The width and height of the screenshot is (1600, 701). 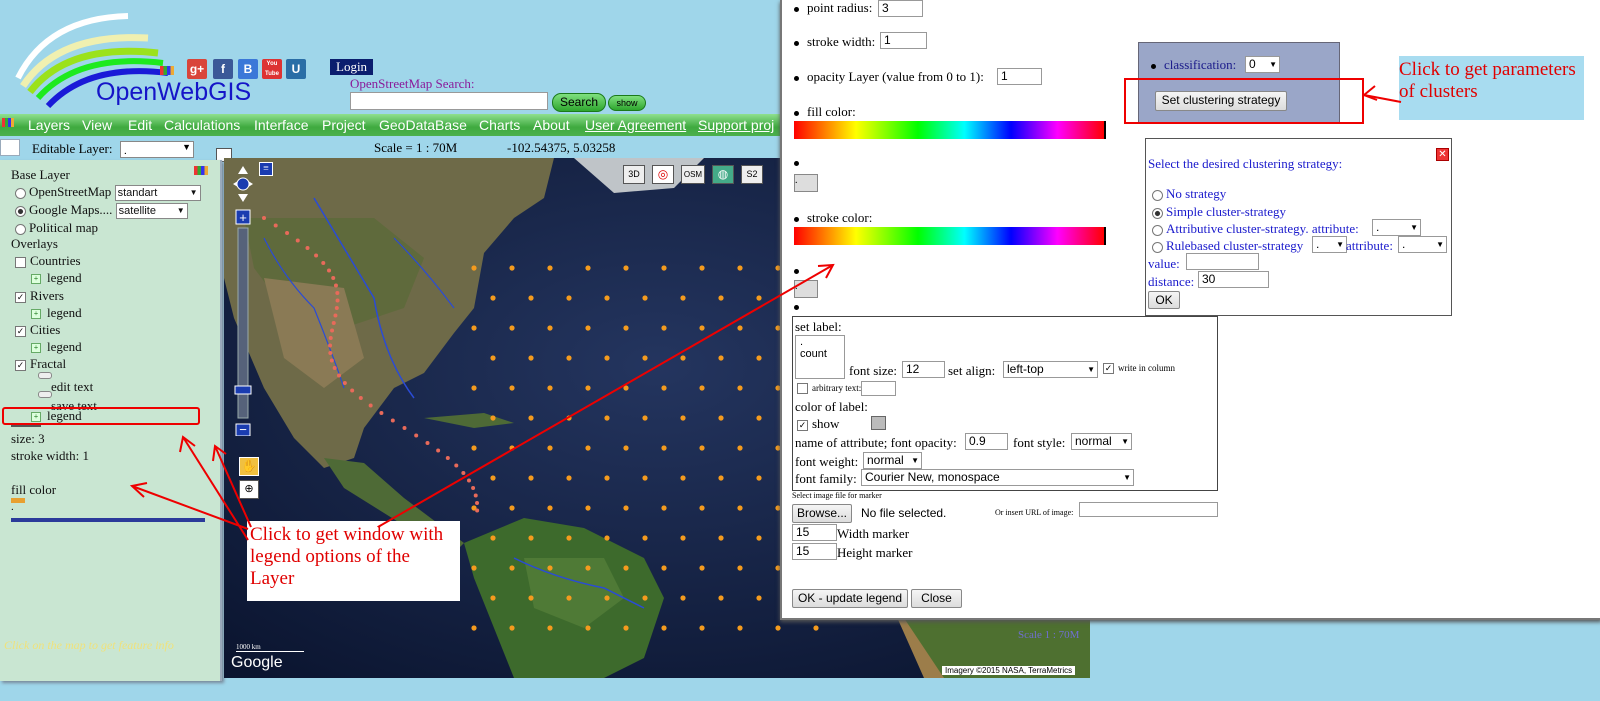 What do you see at coordinates (736, 125) in the screenshot?
I see `menu-support-project: Support proj` at bounding box center [736, 125].